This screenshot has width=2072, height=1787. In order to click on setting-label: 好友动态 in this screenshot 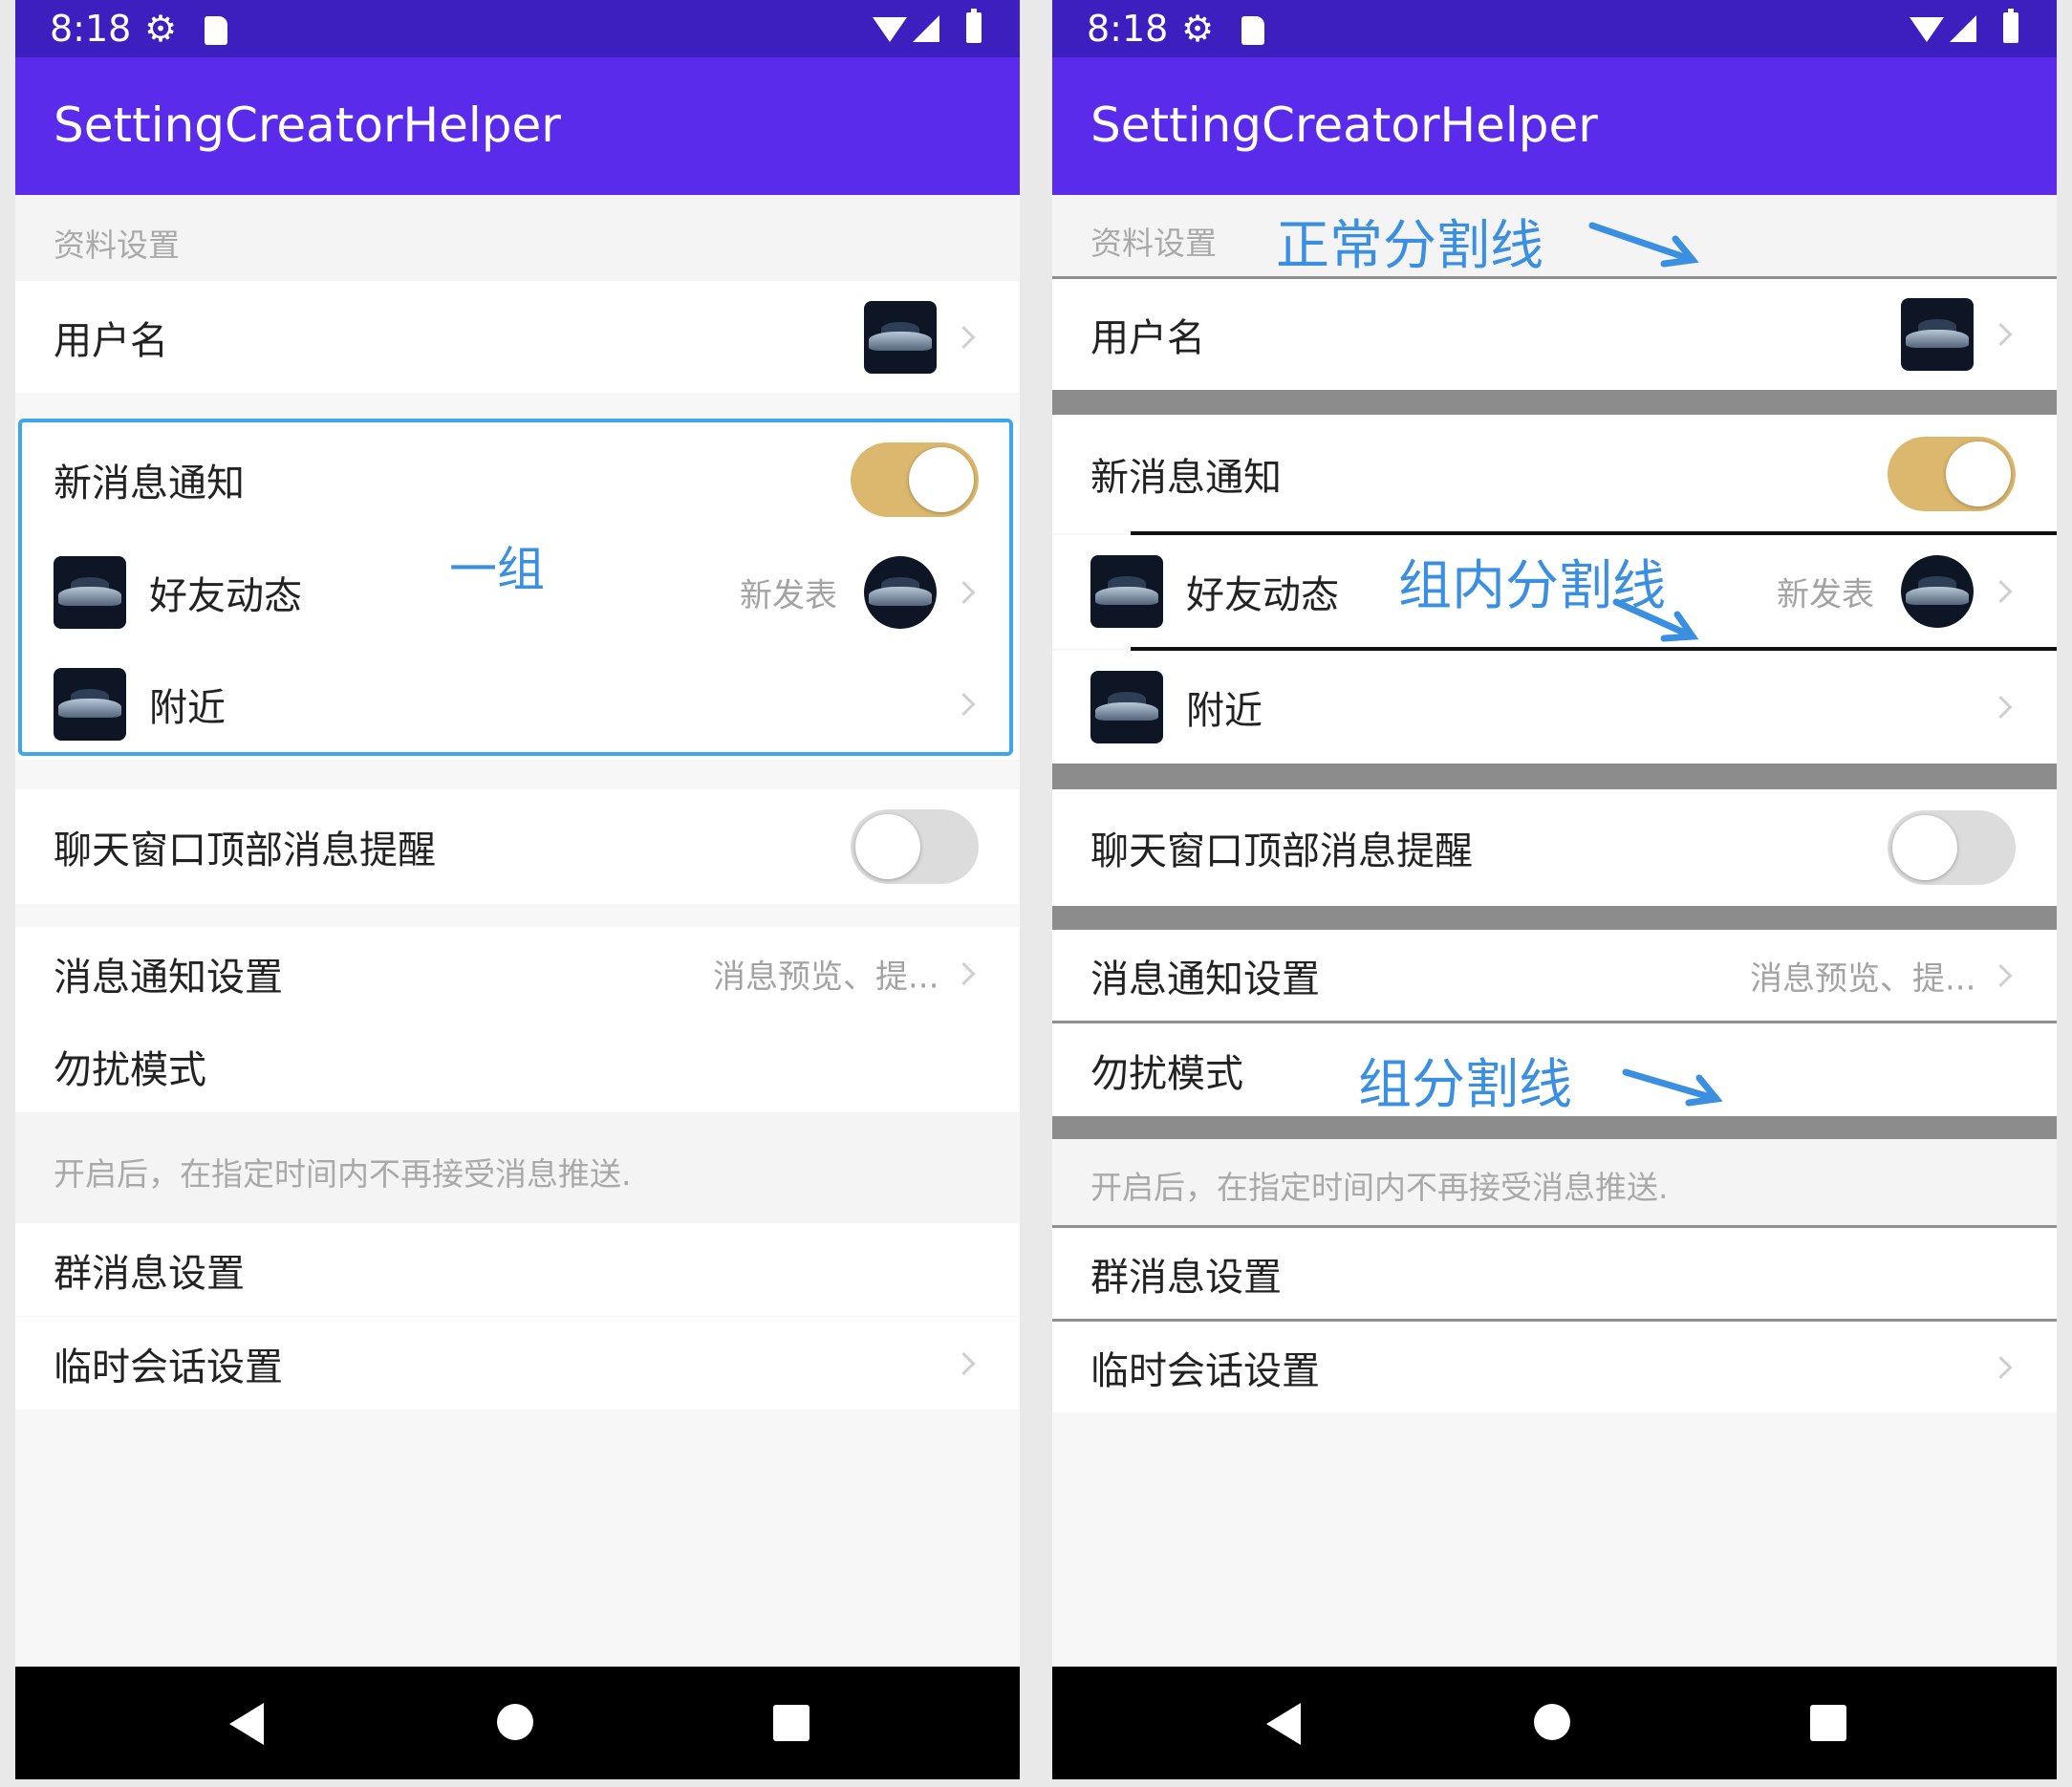, I will do `click(1262, 595)`.